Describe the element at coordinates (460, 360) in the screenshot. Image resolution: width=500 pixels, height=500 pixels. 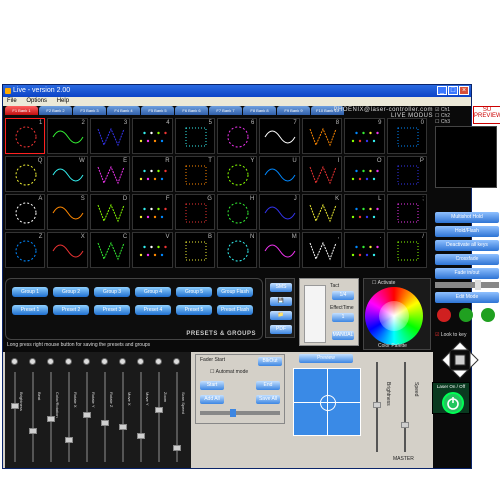
I see `dpad-icon` at that location.